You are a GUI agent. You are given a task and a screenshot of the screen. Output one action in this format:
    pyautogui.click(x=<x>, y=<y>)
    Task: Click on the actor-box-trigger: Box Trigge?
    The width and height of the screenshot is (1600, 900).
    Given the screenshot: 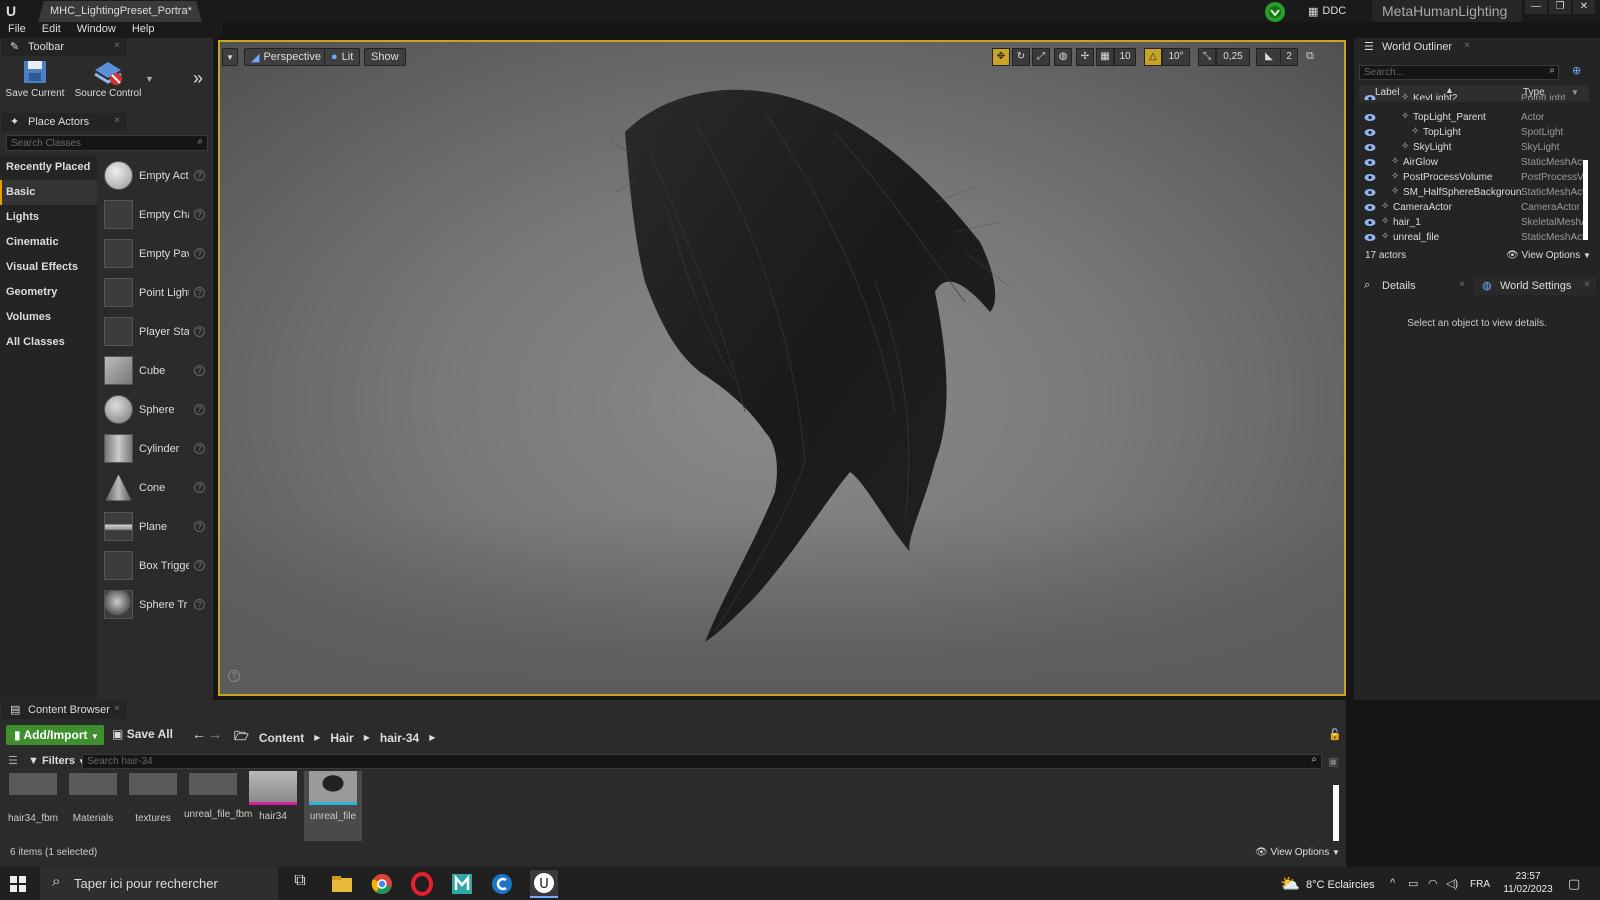 What is the action you would take?
    pyautogui.click(x=156, y=567)
    